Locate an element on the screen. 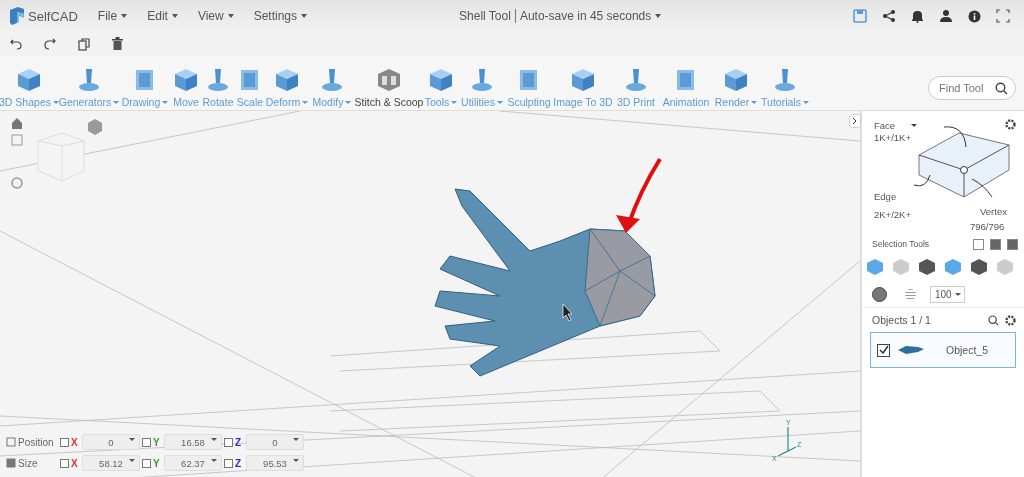  brush-shape-icon is located at coordinates (879, 294).